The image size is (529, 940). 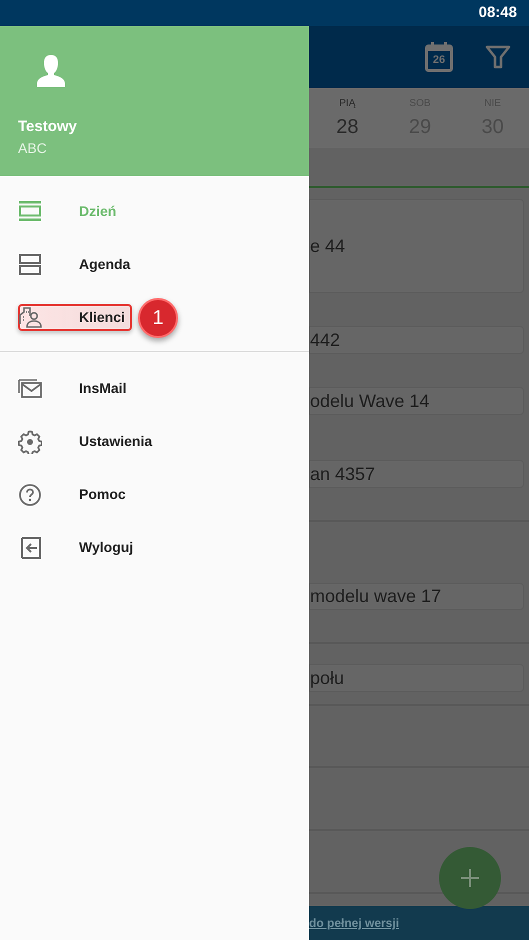 I want to click on event-title: an 4357, so click(x=343, y=474).